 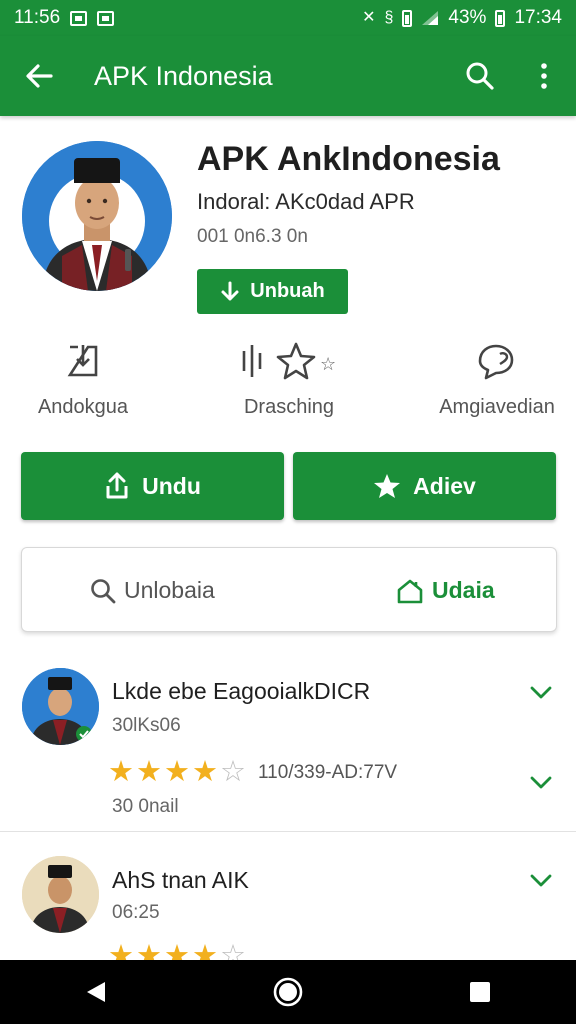 I want to click on install-button-label: Unbuah, so click(x=287, y=291).